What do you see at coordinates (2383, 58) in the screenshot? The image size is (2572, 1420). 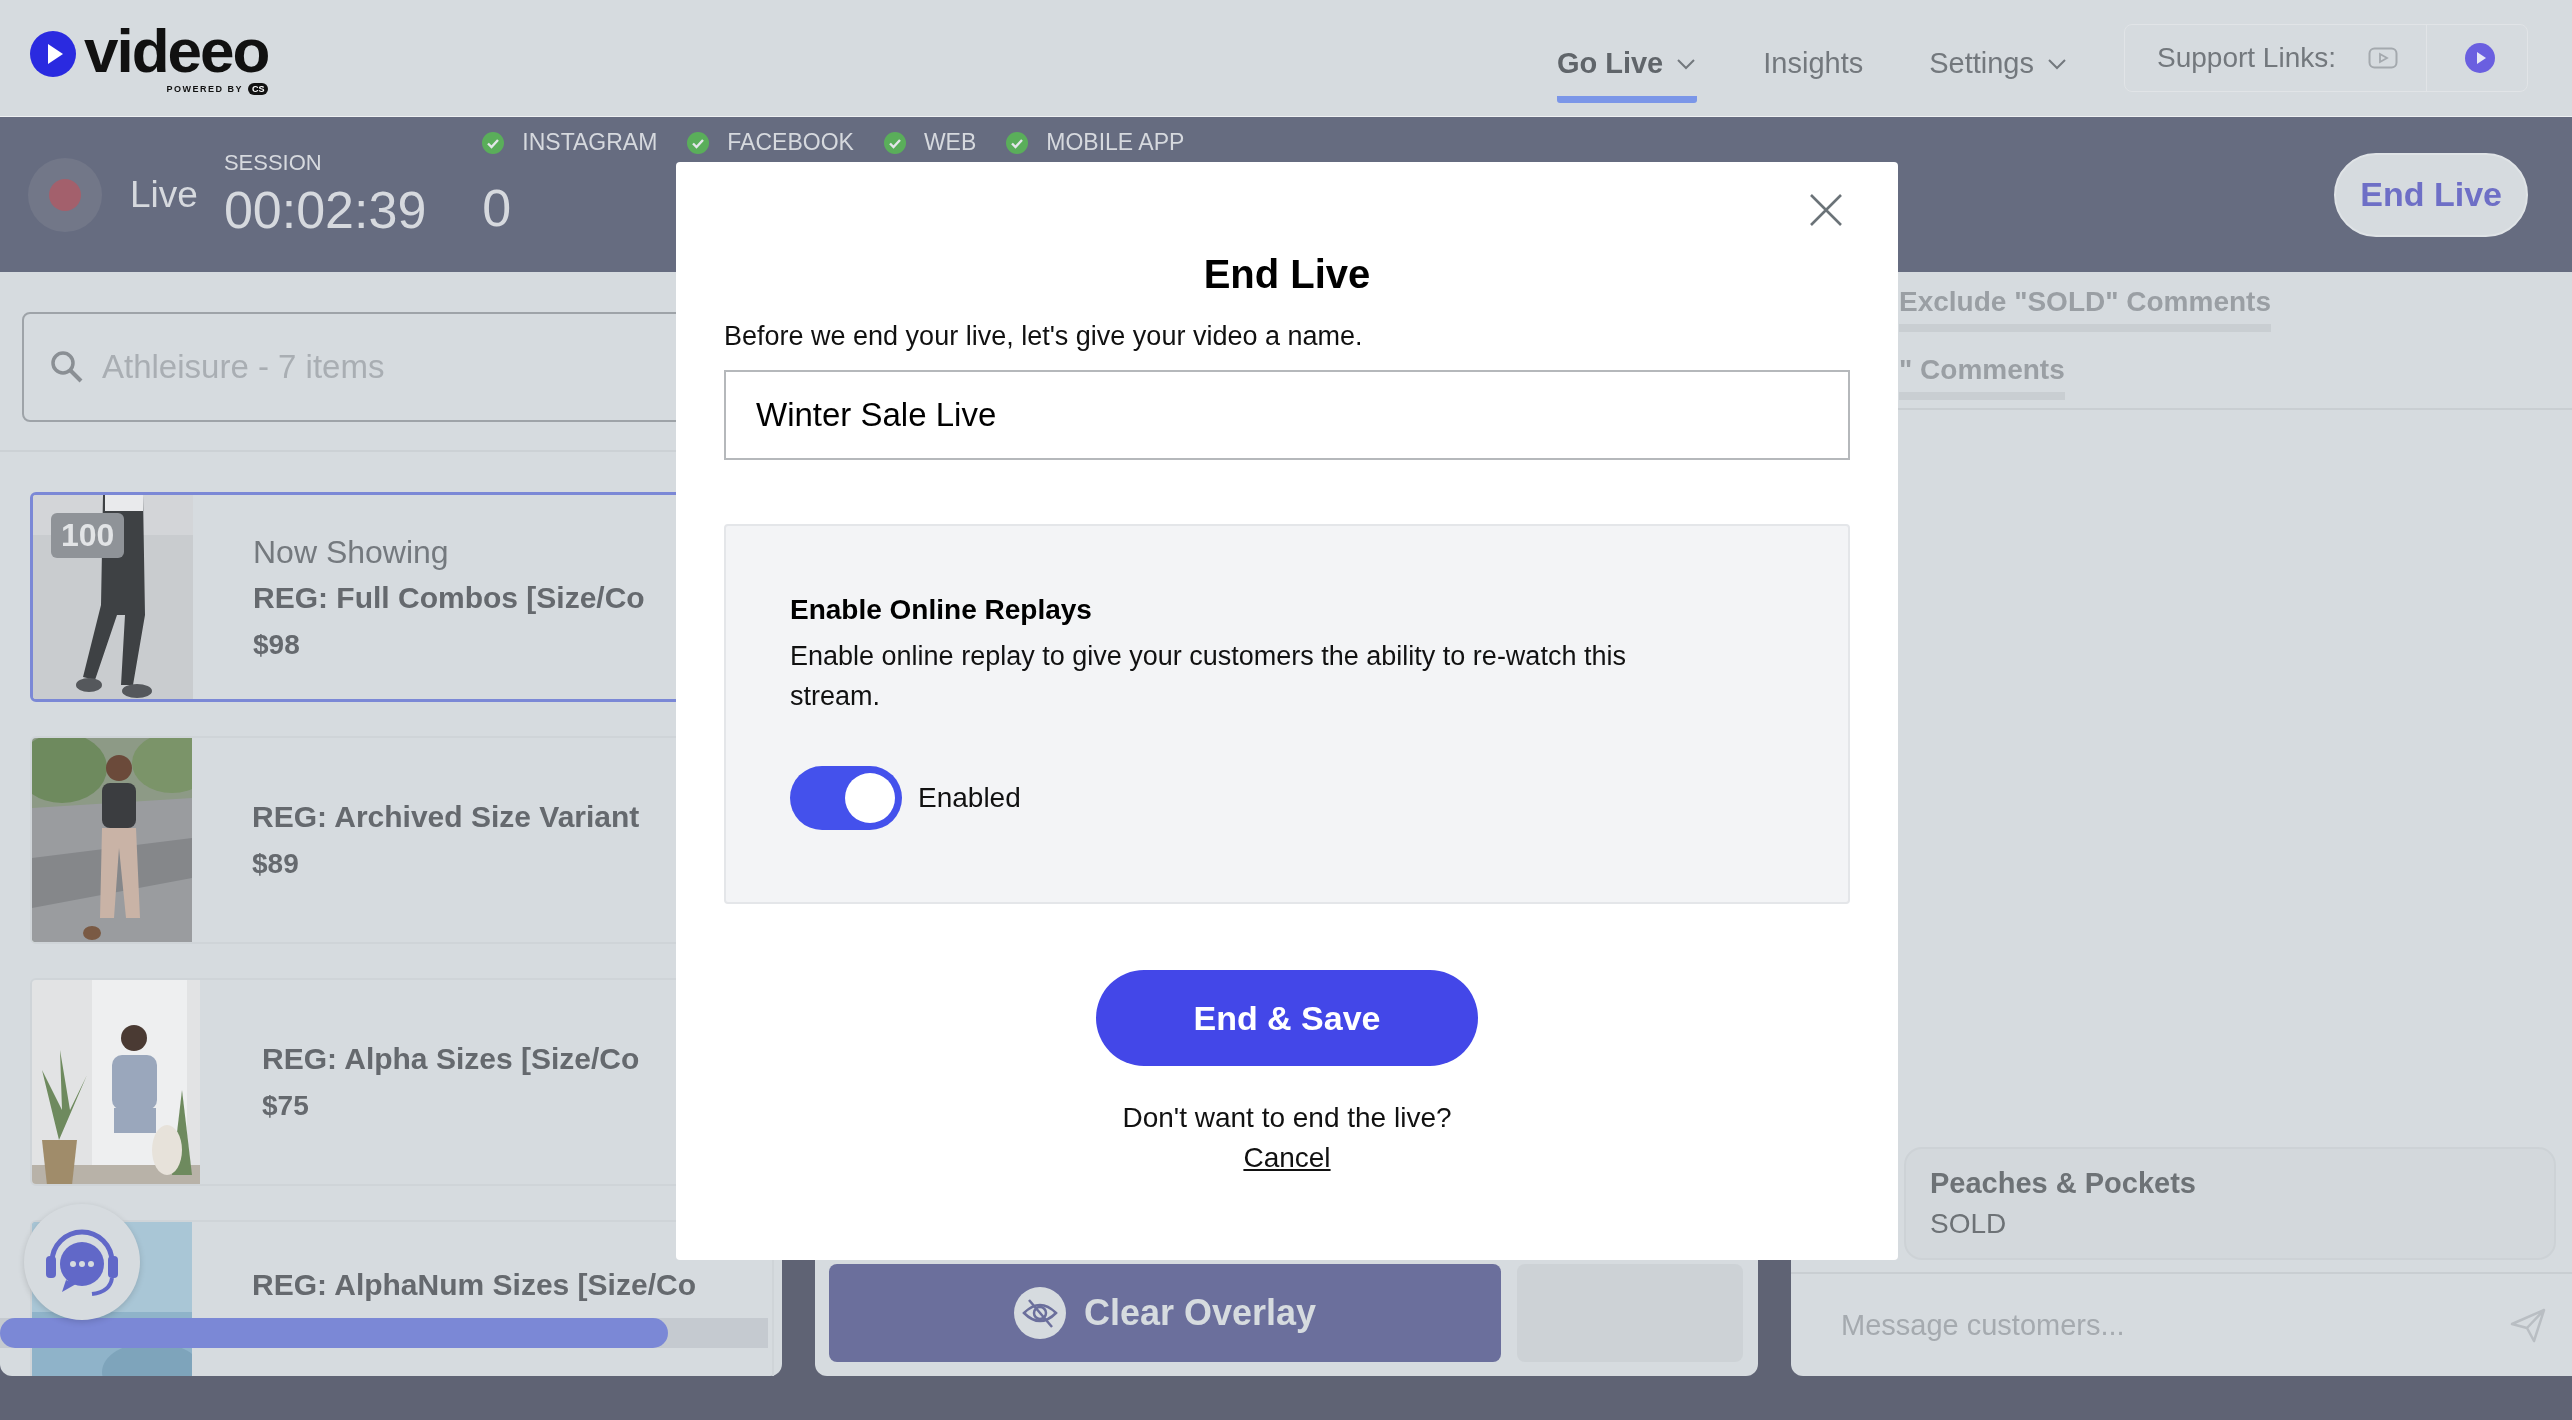 I see `video-icon` at bounding box center [2383, 58].